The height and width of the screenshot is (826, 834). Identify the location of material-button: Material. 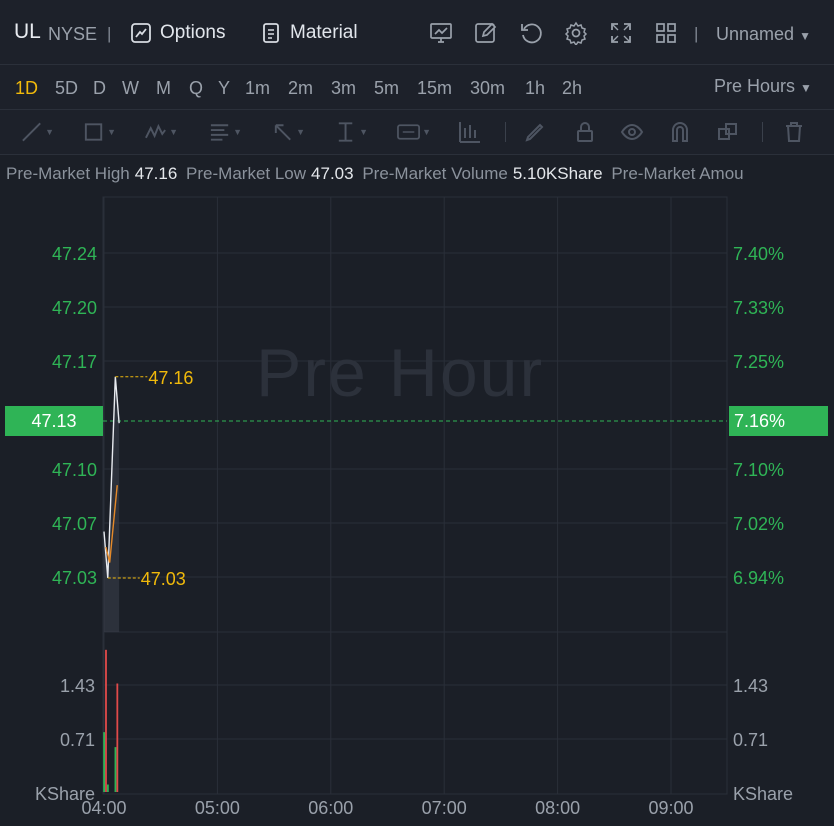
(309, 33).